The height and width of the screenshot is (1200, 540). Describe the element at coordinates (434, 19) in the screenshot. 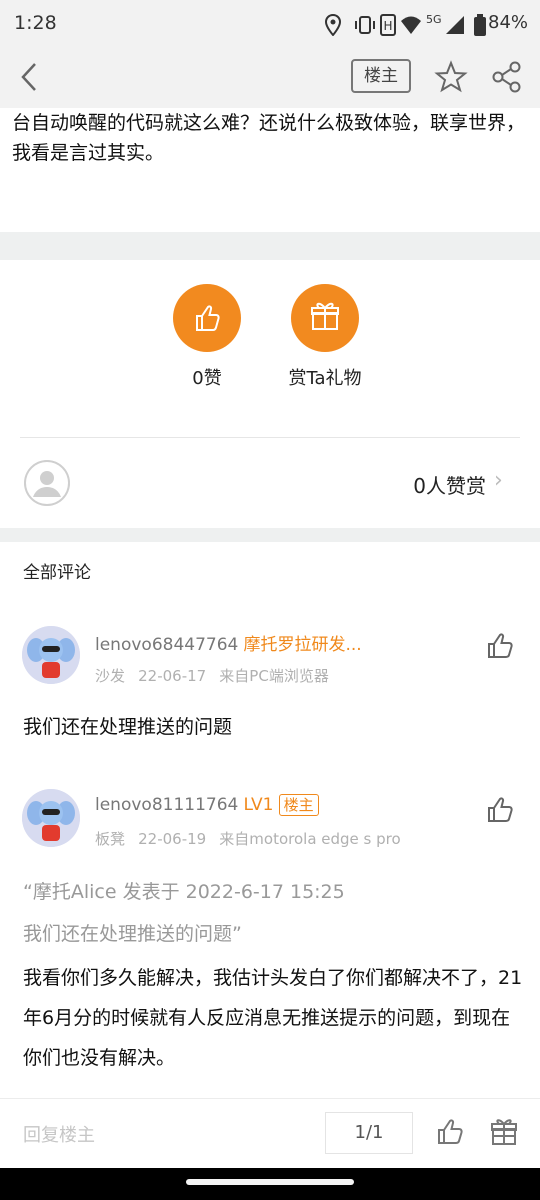

I see `network-type: 5G` at that location.